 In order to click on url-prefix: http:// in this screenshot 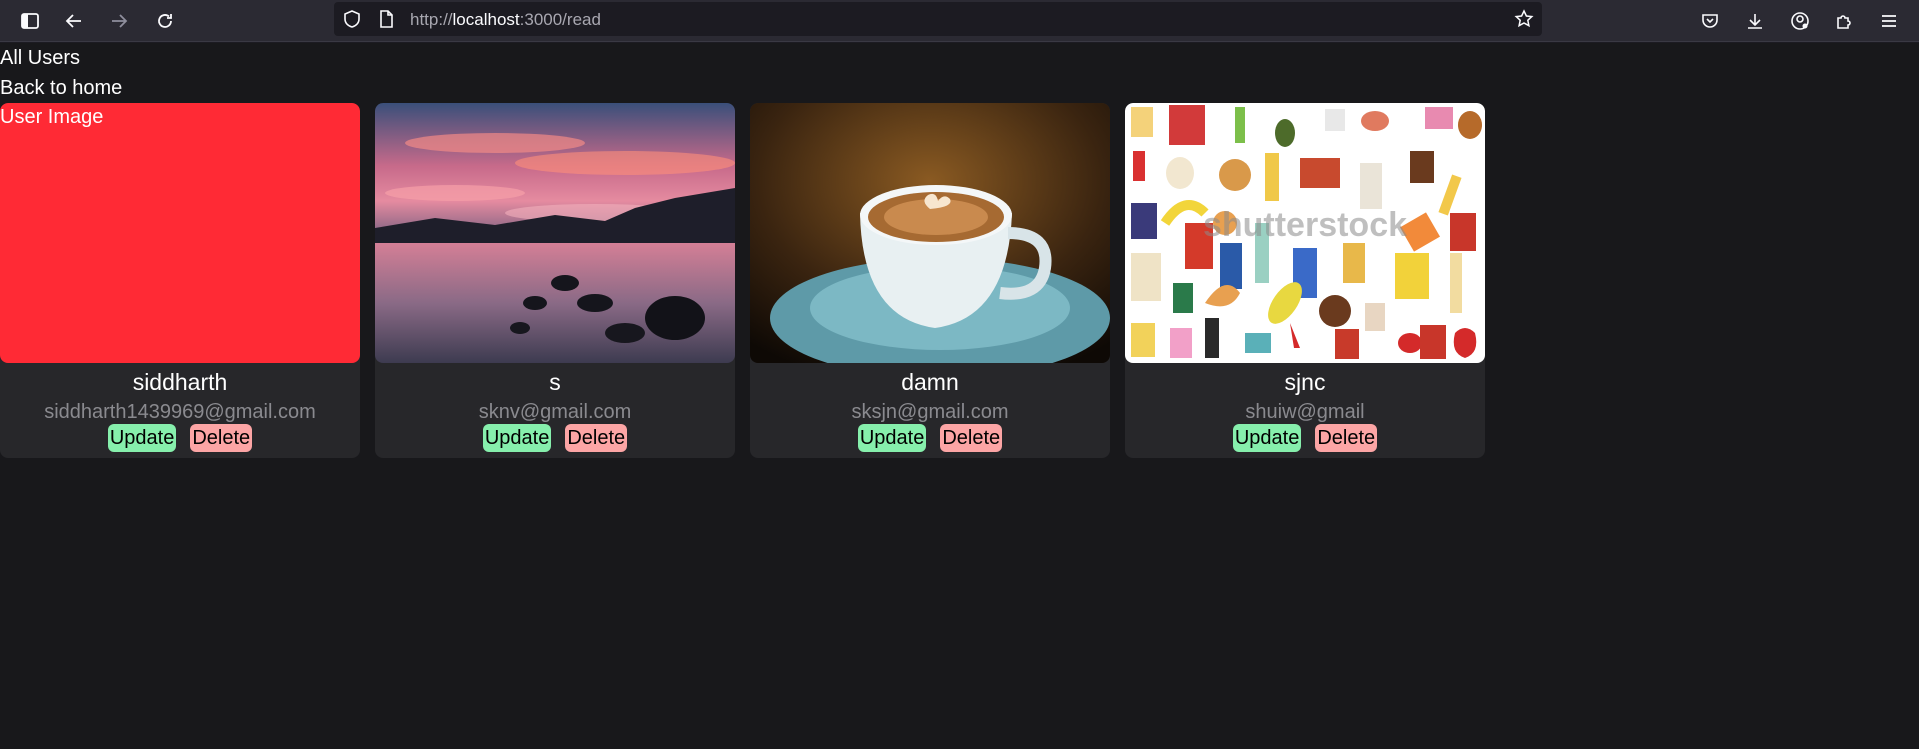, I will do `click(431, 19)`.